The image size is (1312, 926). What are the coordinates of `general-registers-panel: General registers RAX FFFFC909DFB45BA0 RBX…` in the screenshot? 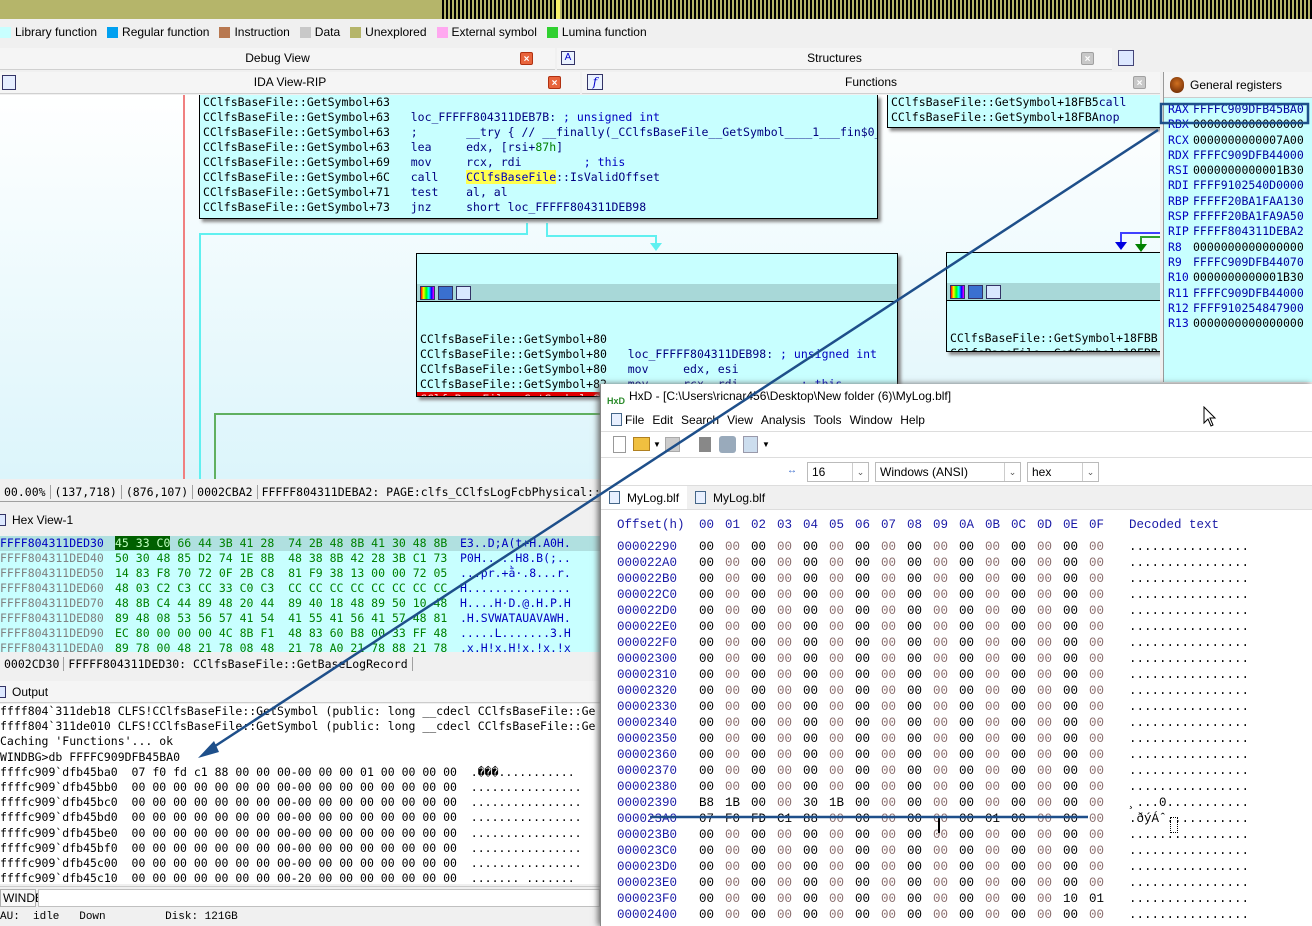 It's located at (1237, 227).